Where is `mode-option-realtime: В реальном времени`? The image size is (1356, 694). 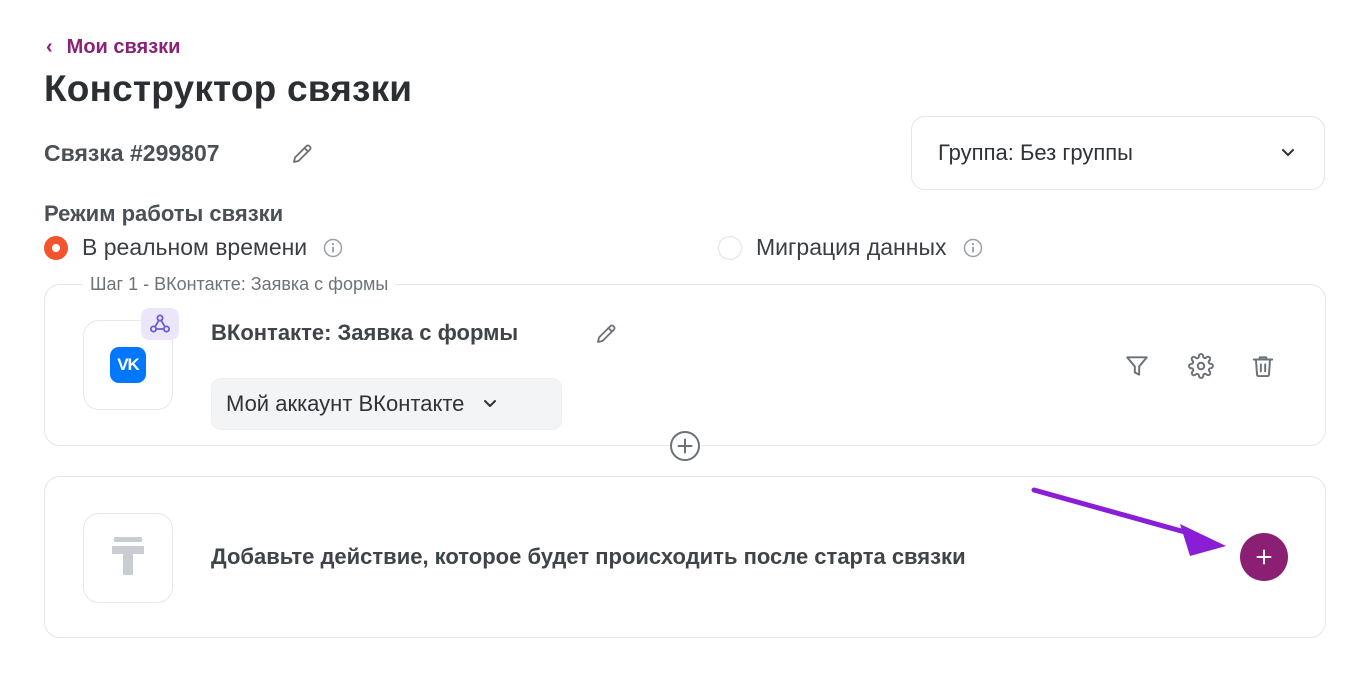 mode-option-realtime: В реальном времени is located at coordinates (193, 247).